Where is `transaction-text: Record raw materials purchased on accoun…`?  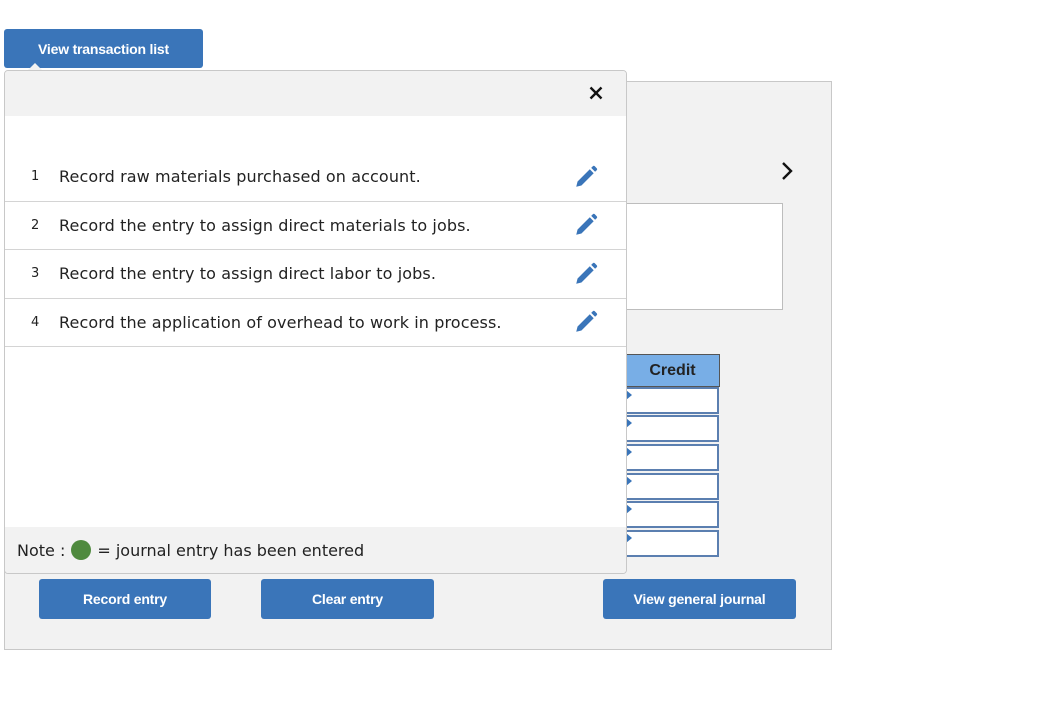
transaction-text: Record raw materials purchased on accoun… is located at coordinates (240, 177).